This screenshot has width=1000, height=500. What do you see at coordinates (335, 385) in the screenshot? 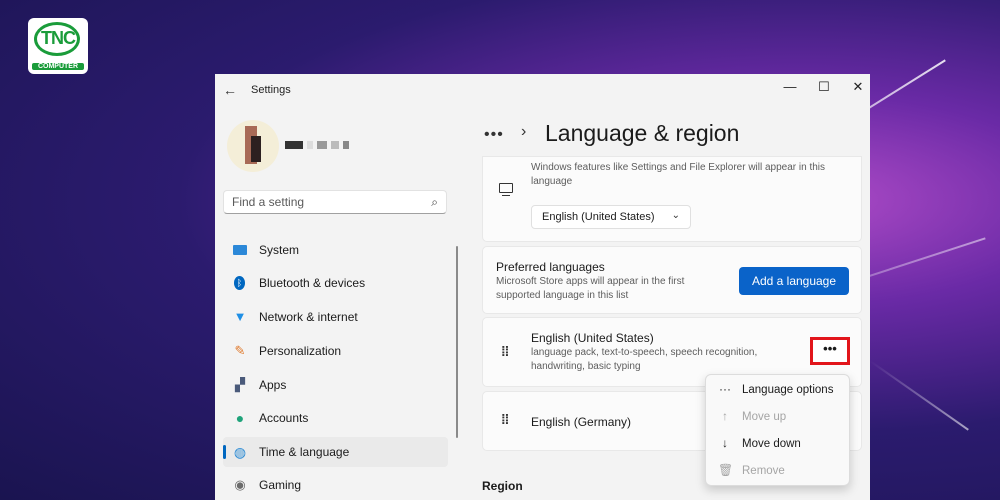
I see `sidebar-item-apps: ▞ Apps` at bounding box center [335, 385].